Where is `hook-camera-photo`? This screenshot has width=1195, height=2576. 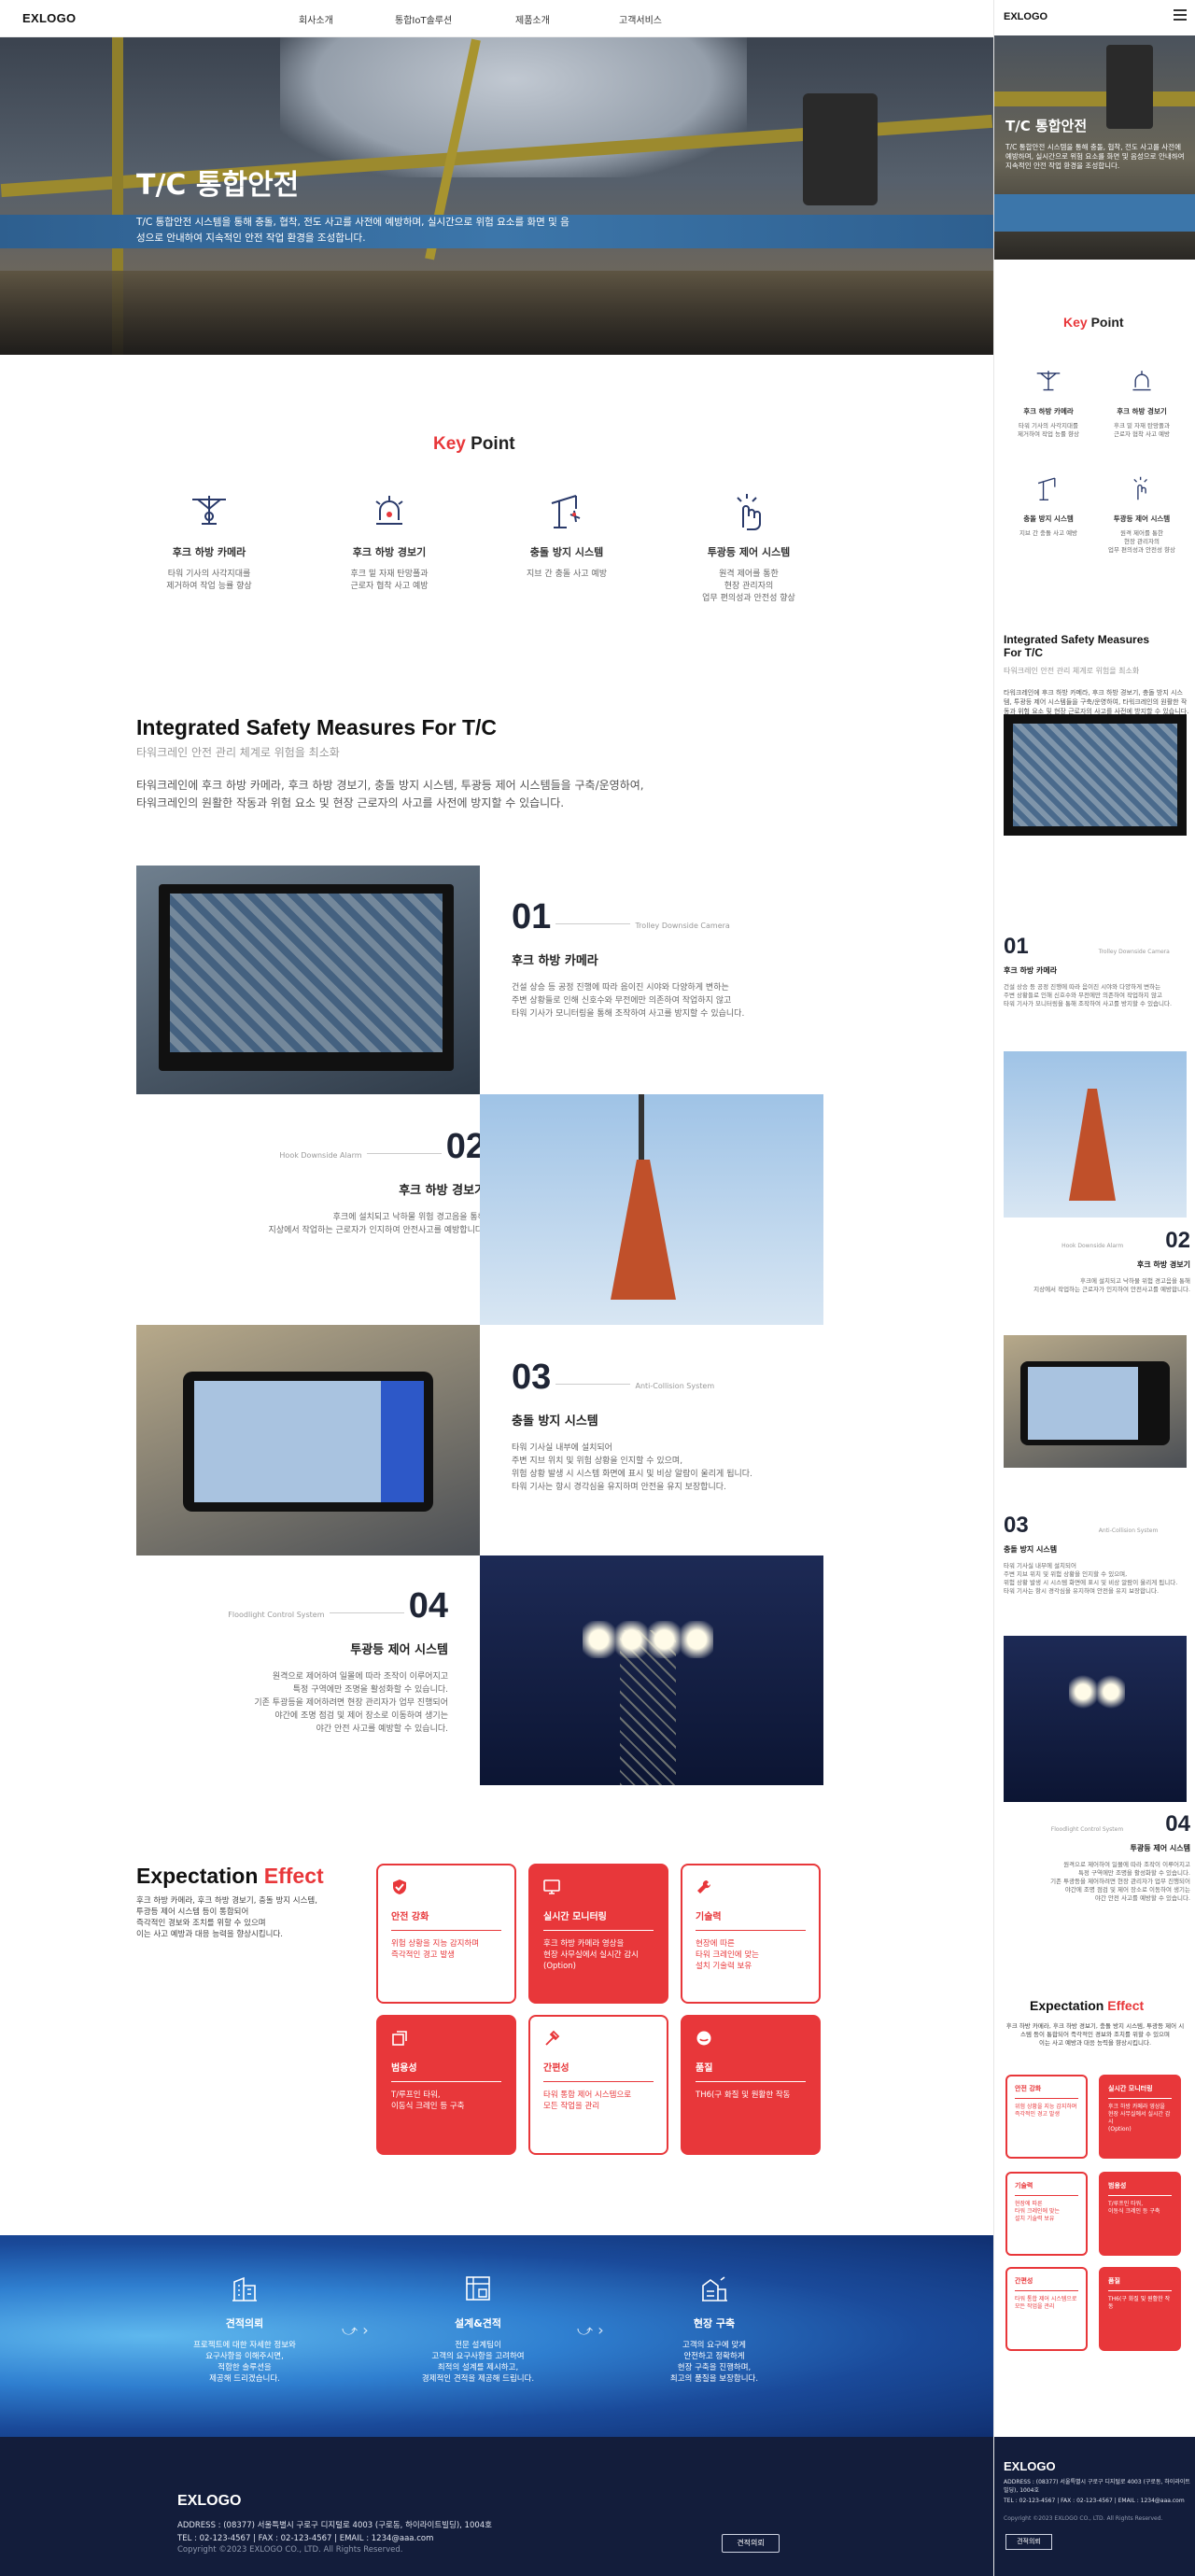
hook-camera-photo is located at coordinates (308, 980).